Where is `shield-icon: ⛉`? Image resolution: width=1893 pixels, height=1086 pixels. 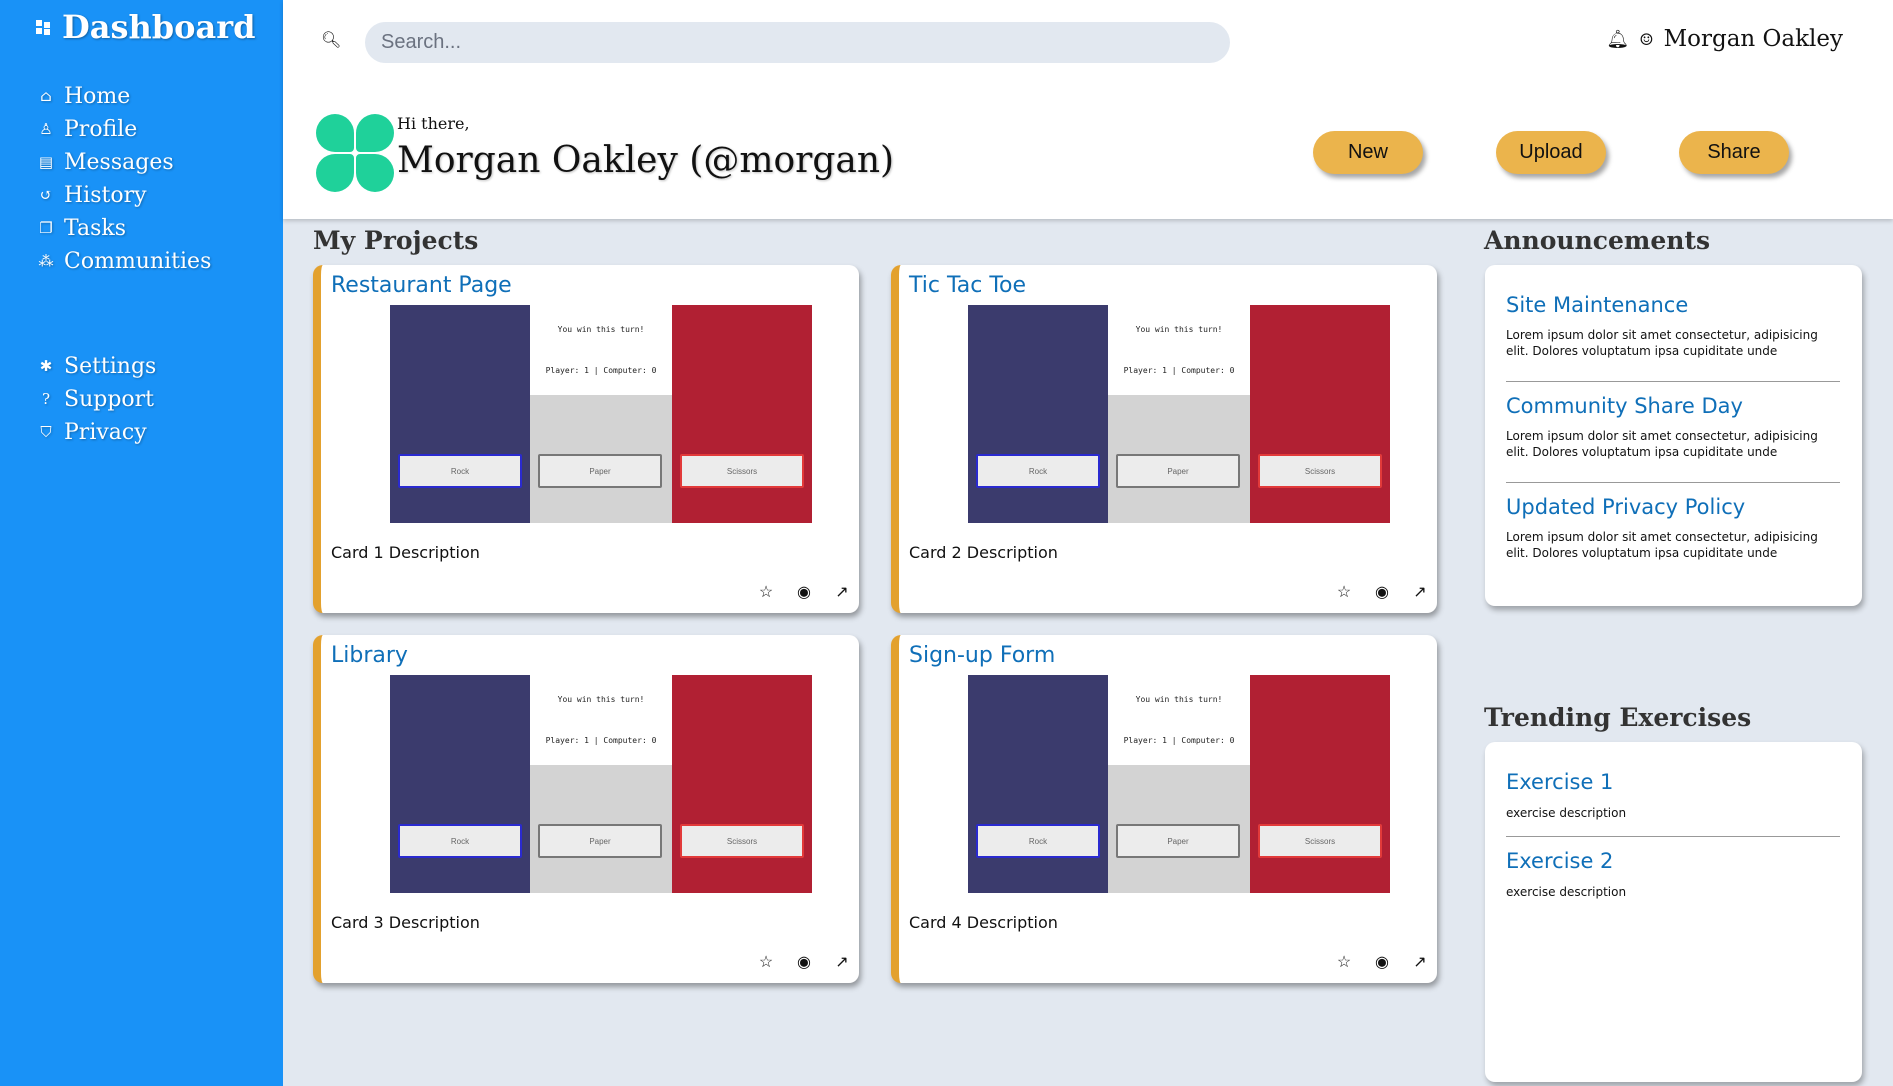 shield-icon: ⛉ is located at coordinates (46, 432).